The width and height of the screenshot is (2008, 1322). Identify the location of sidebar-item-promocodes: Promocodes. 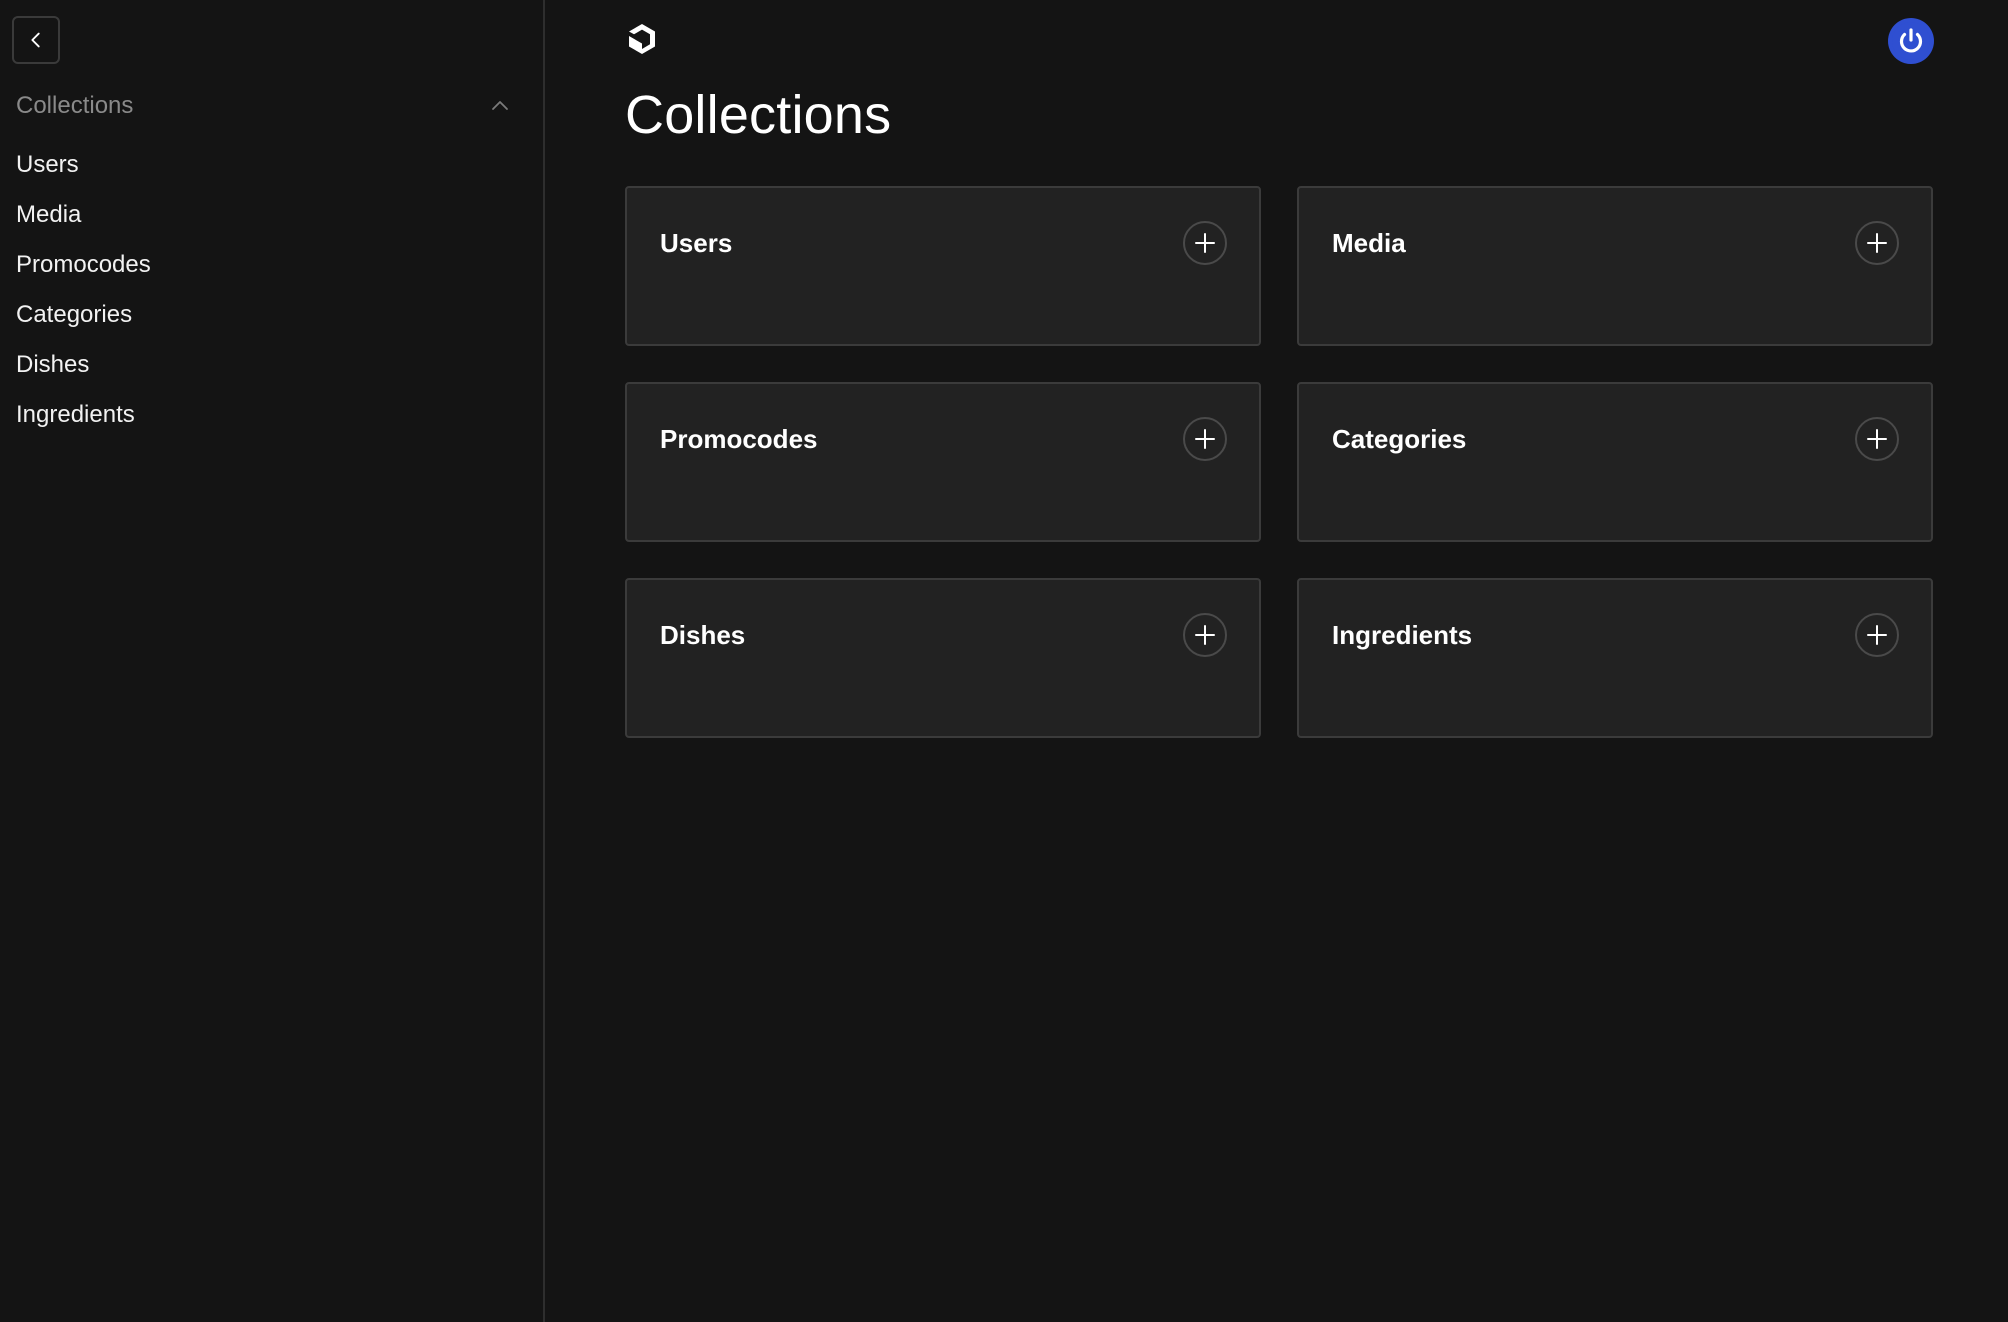
(83, 265).